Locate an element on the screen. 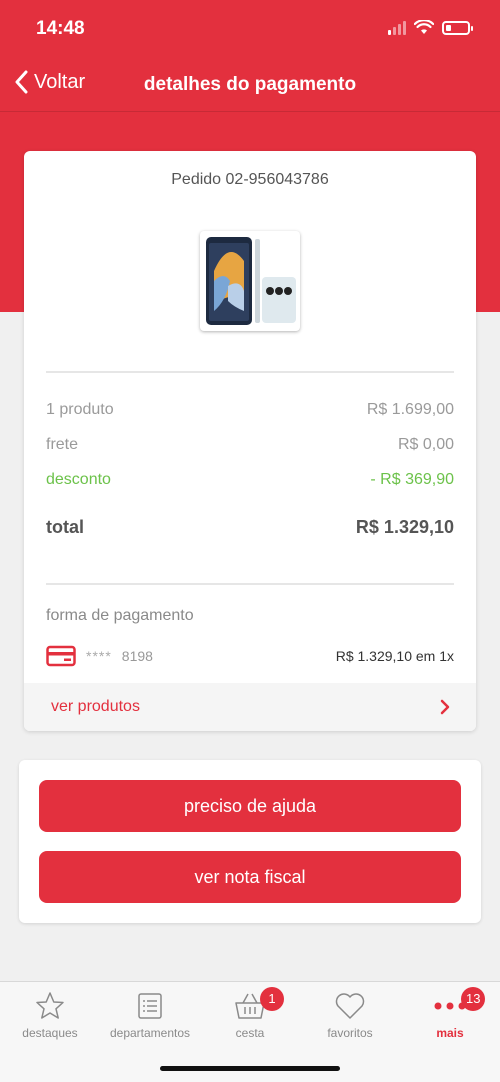 The height and width of the screenshot is (1082, 500). tab-destaques: destaques is located at coordinates (50, 1015).